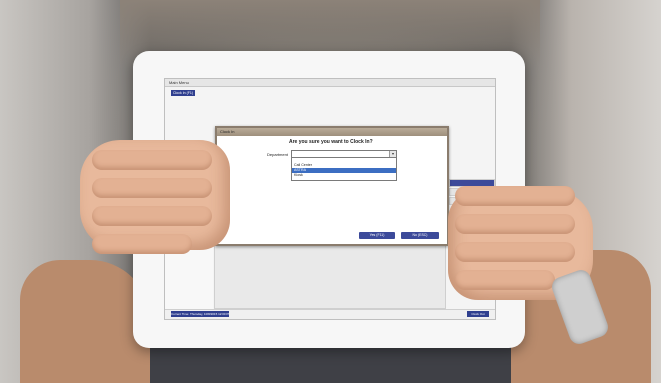 The image size is (661, 383). What do you see at coordinates (331, 142) in the screenshot?
I see `dialog-question: Are you sure you want to Clock In?` at bounding box center [331, 142].